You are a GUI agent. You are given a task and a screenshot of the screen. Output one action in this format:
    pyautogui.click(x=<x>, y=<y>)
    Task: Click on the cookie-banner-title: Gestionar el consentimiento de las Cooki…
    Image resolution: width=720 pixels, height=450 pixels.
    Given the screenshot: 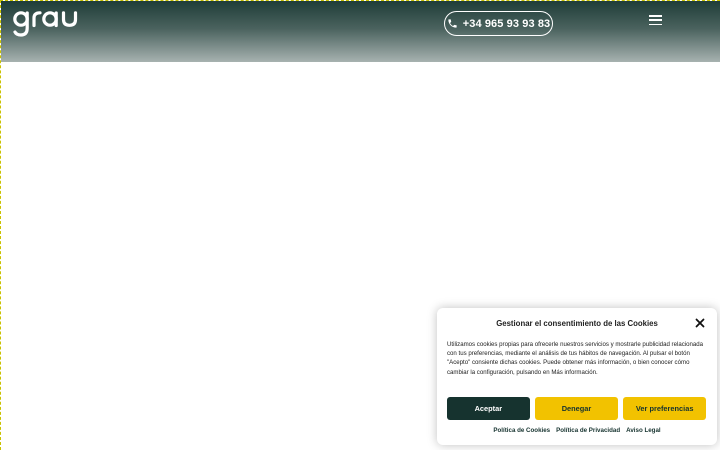 What is the action you would take?
    pyautogui.click(x=577, y=323)
    